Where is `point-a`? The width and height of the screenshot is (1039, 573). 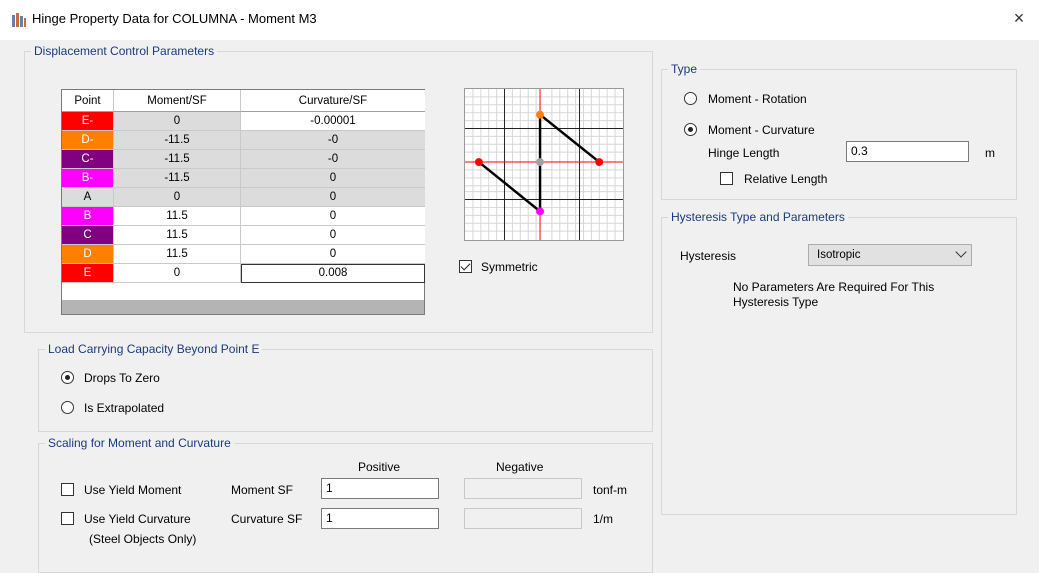
point-a is located at coordinates (540, 162).